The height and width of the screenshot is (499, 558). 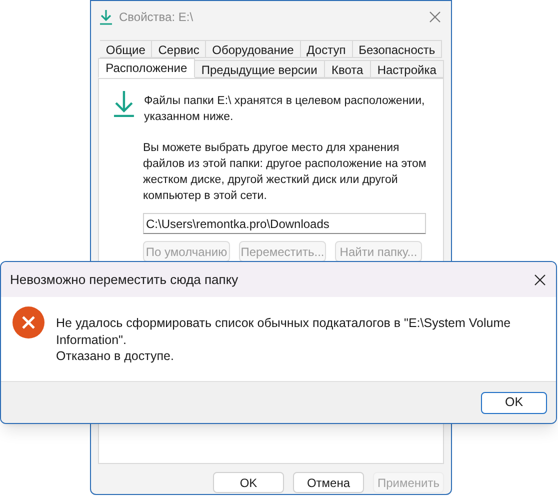 What do you see at coordinates (126, 49) in the screenshot?
I see `tab: Общие` at bounding box center [126, 49].